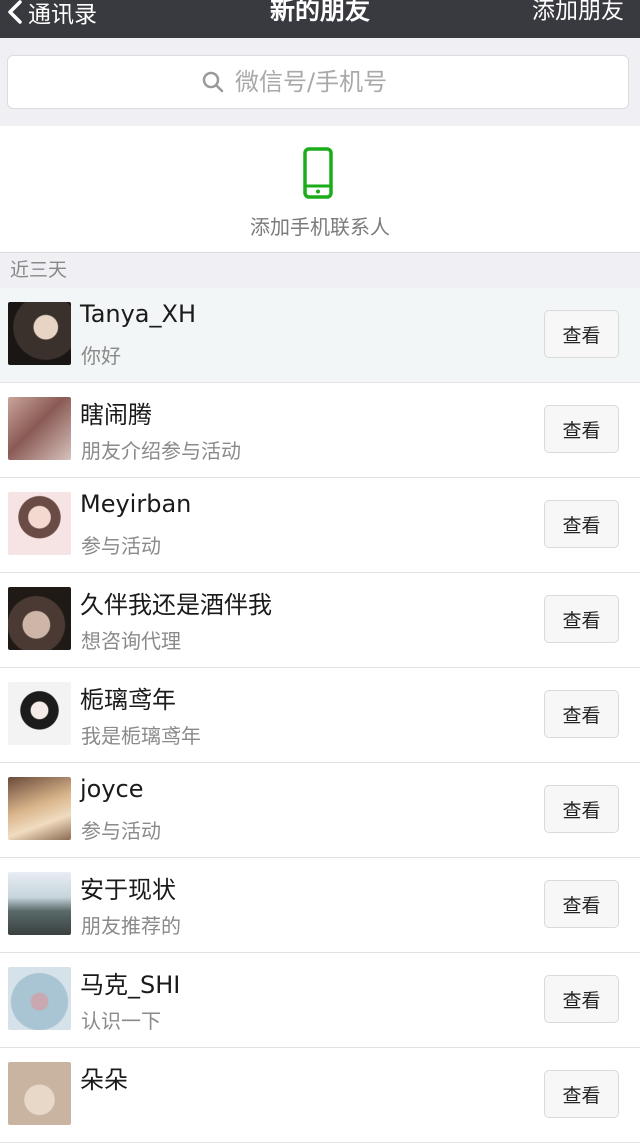 This screenshot has height=1143, width=640. Describe the element at coordinates (320, 335) in the screenshot. I see `contact-row: Tanya_XH 你好 查看` at that location.